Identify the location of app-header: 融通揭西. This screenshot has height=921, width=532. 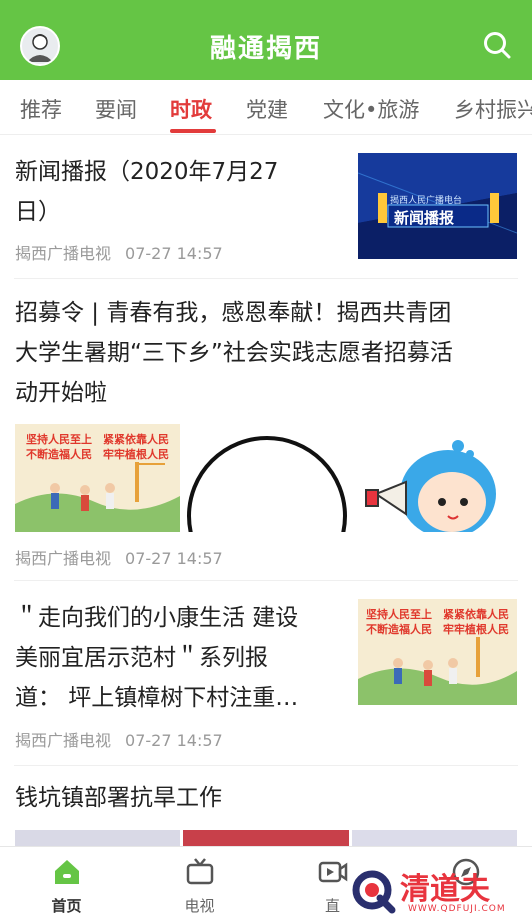
(266, 40).